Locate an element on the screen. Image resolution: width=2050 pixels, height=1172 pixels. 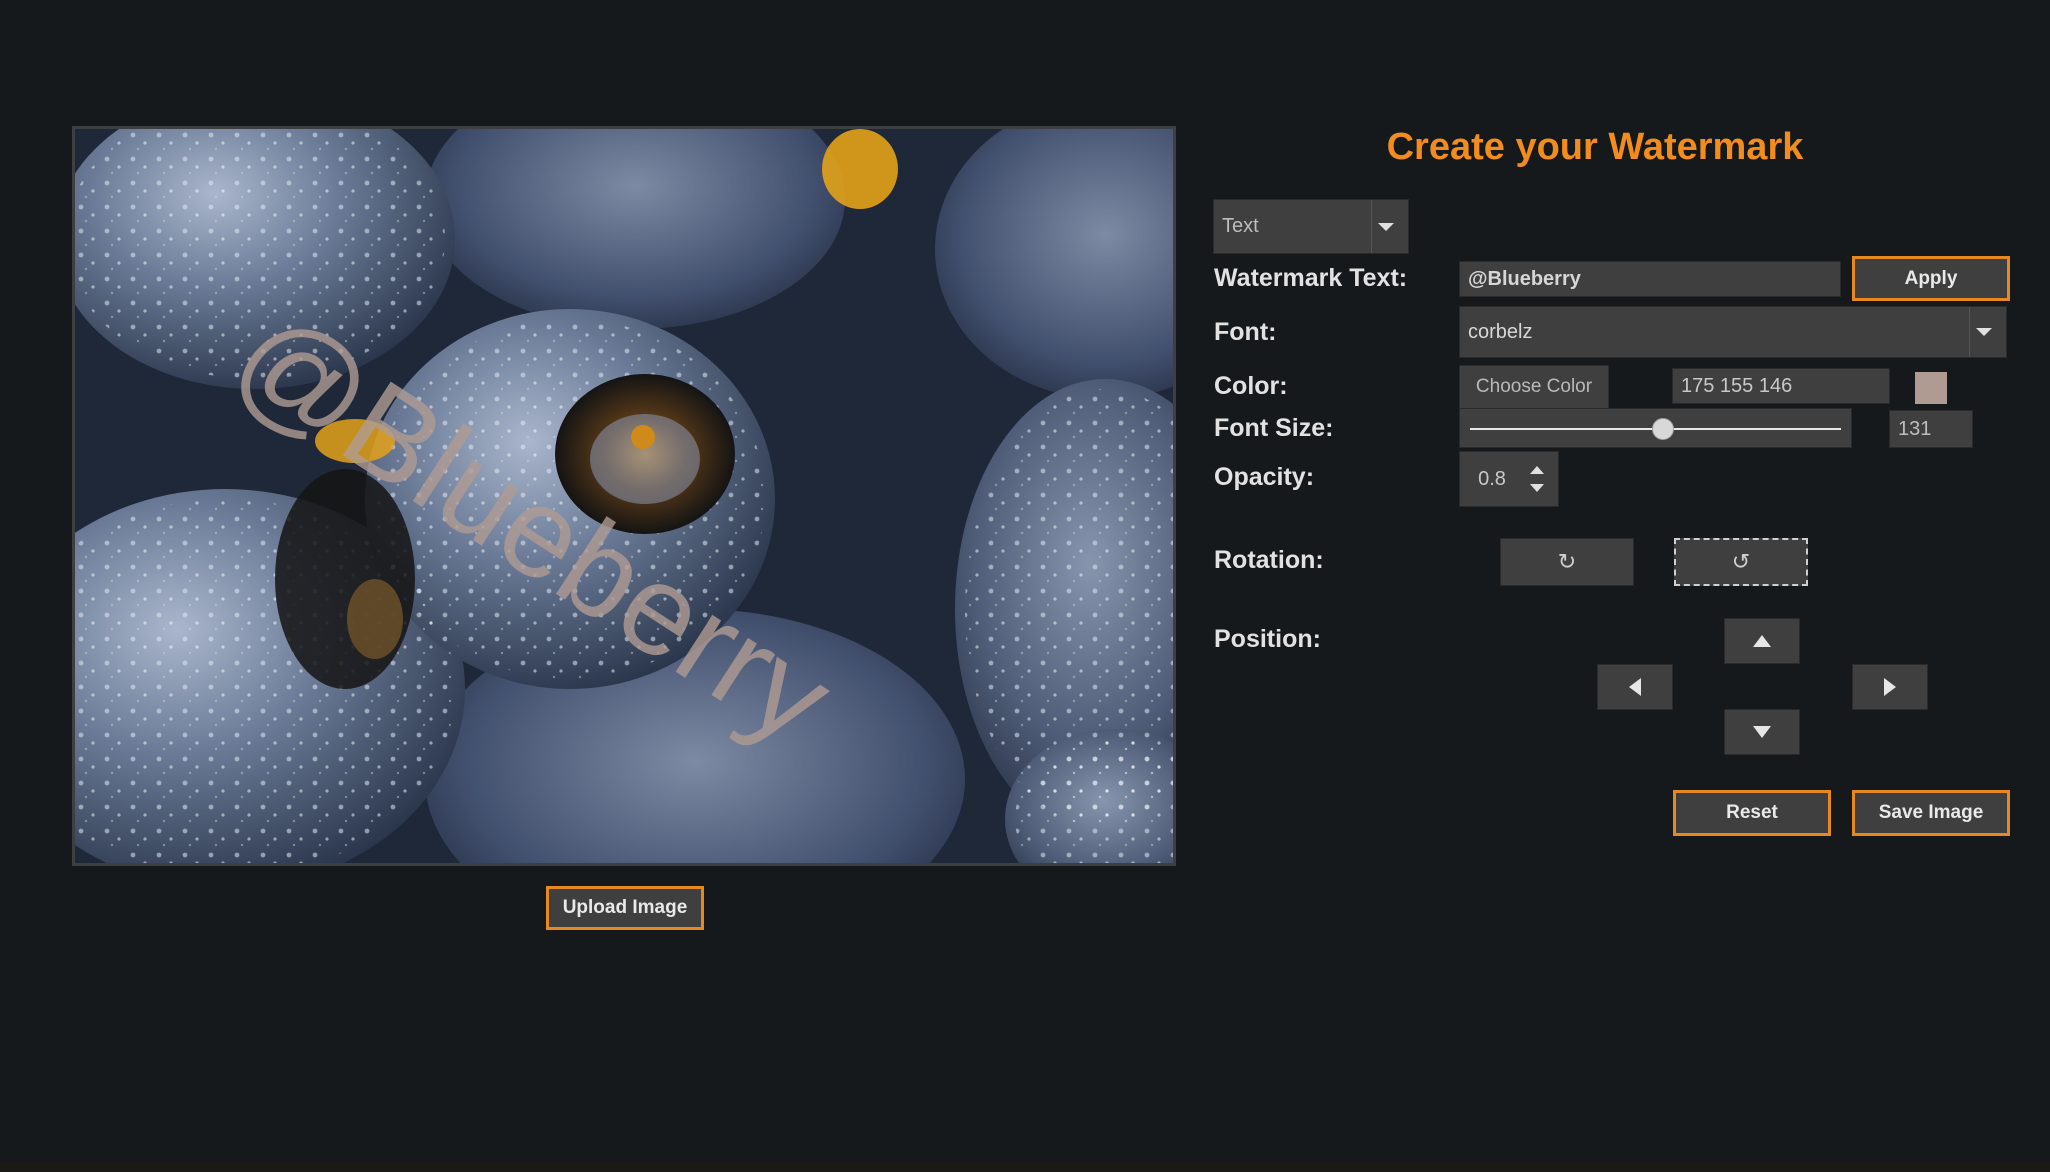
move-left-button is located at coordinates (1635, 687).